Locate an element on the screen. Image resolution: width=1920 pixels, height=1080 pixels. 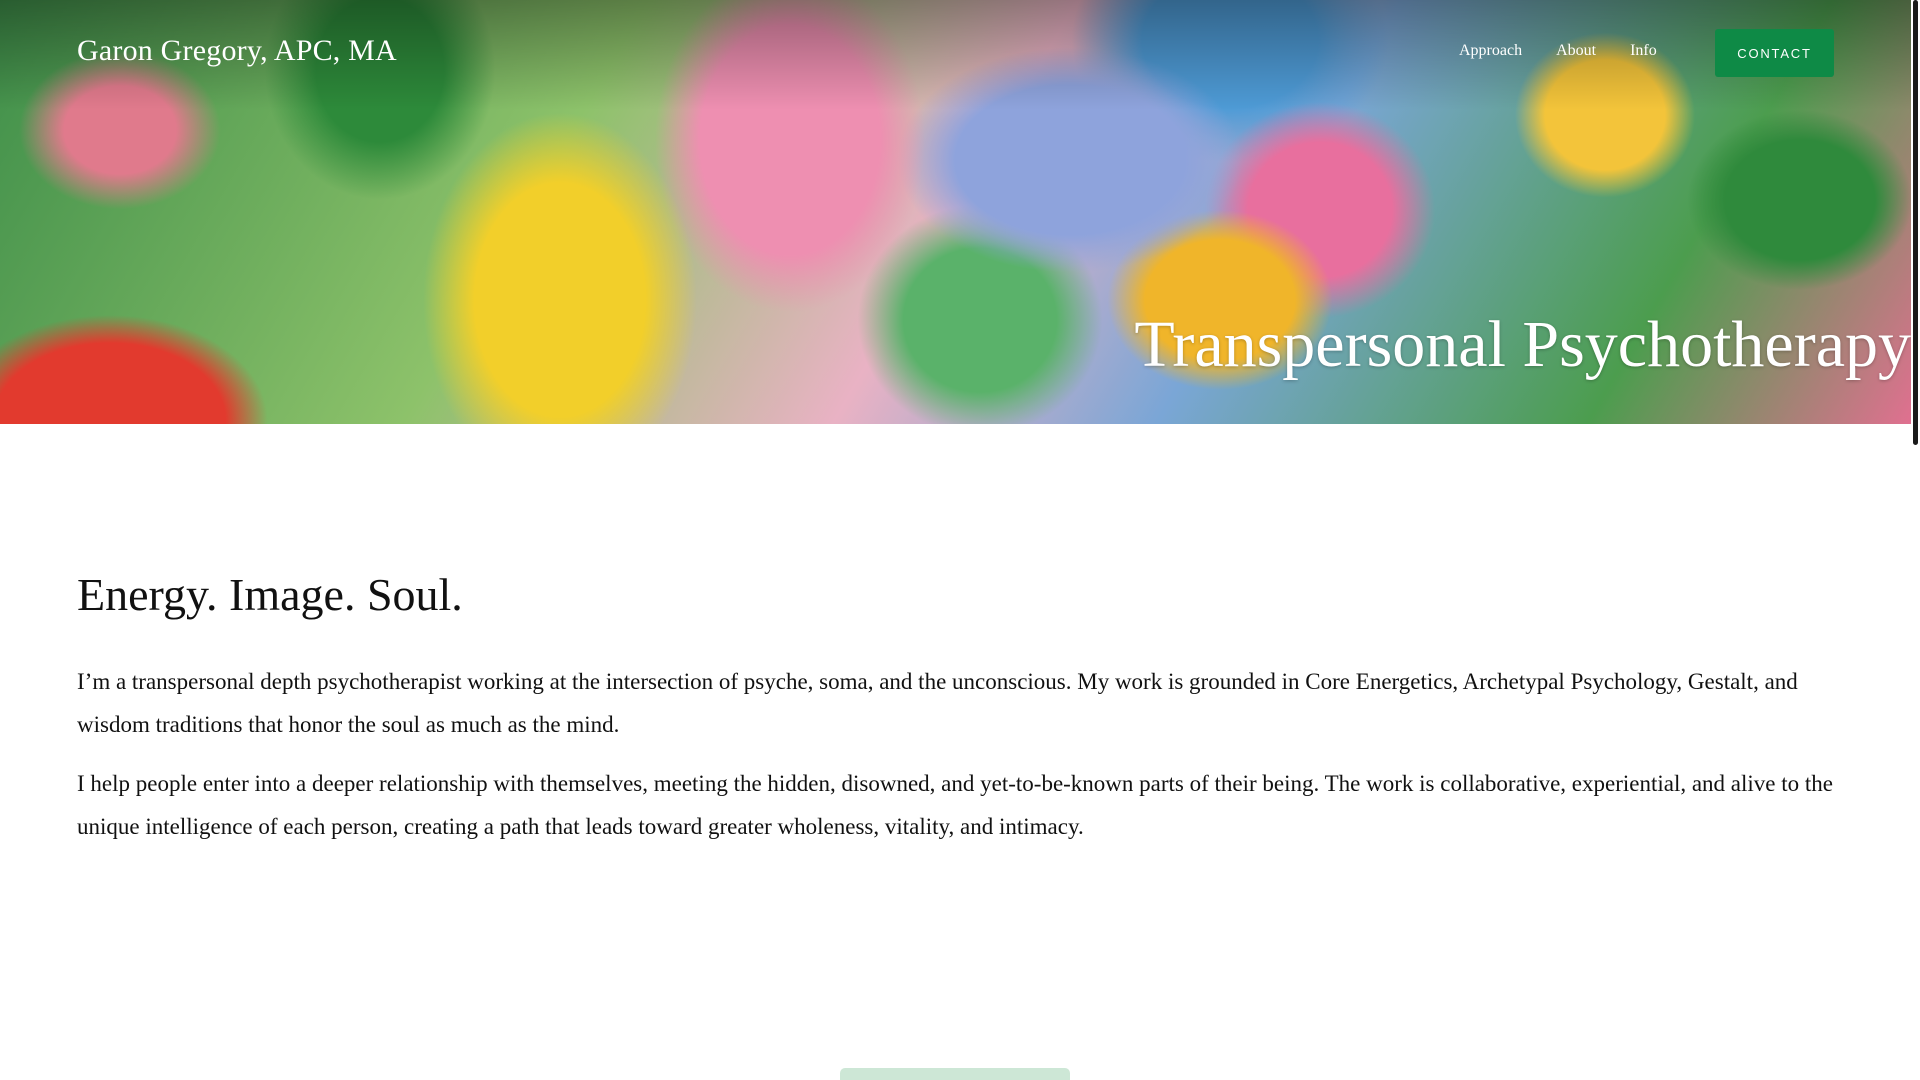
nav-approach: Approach is located at coordinates (1490, 51).